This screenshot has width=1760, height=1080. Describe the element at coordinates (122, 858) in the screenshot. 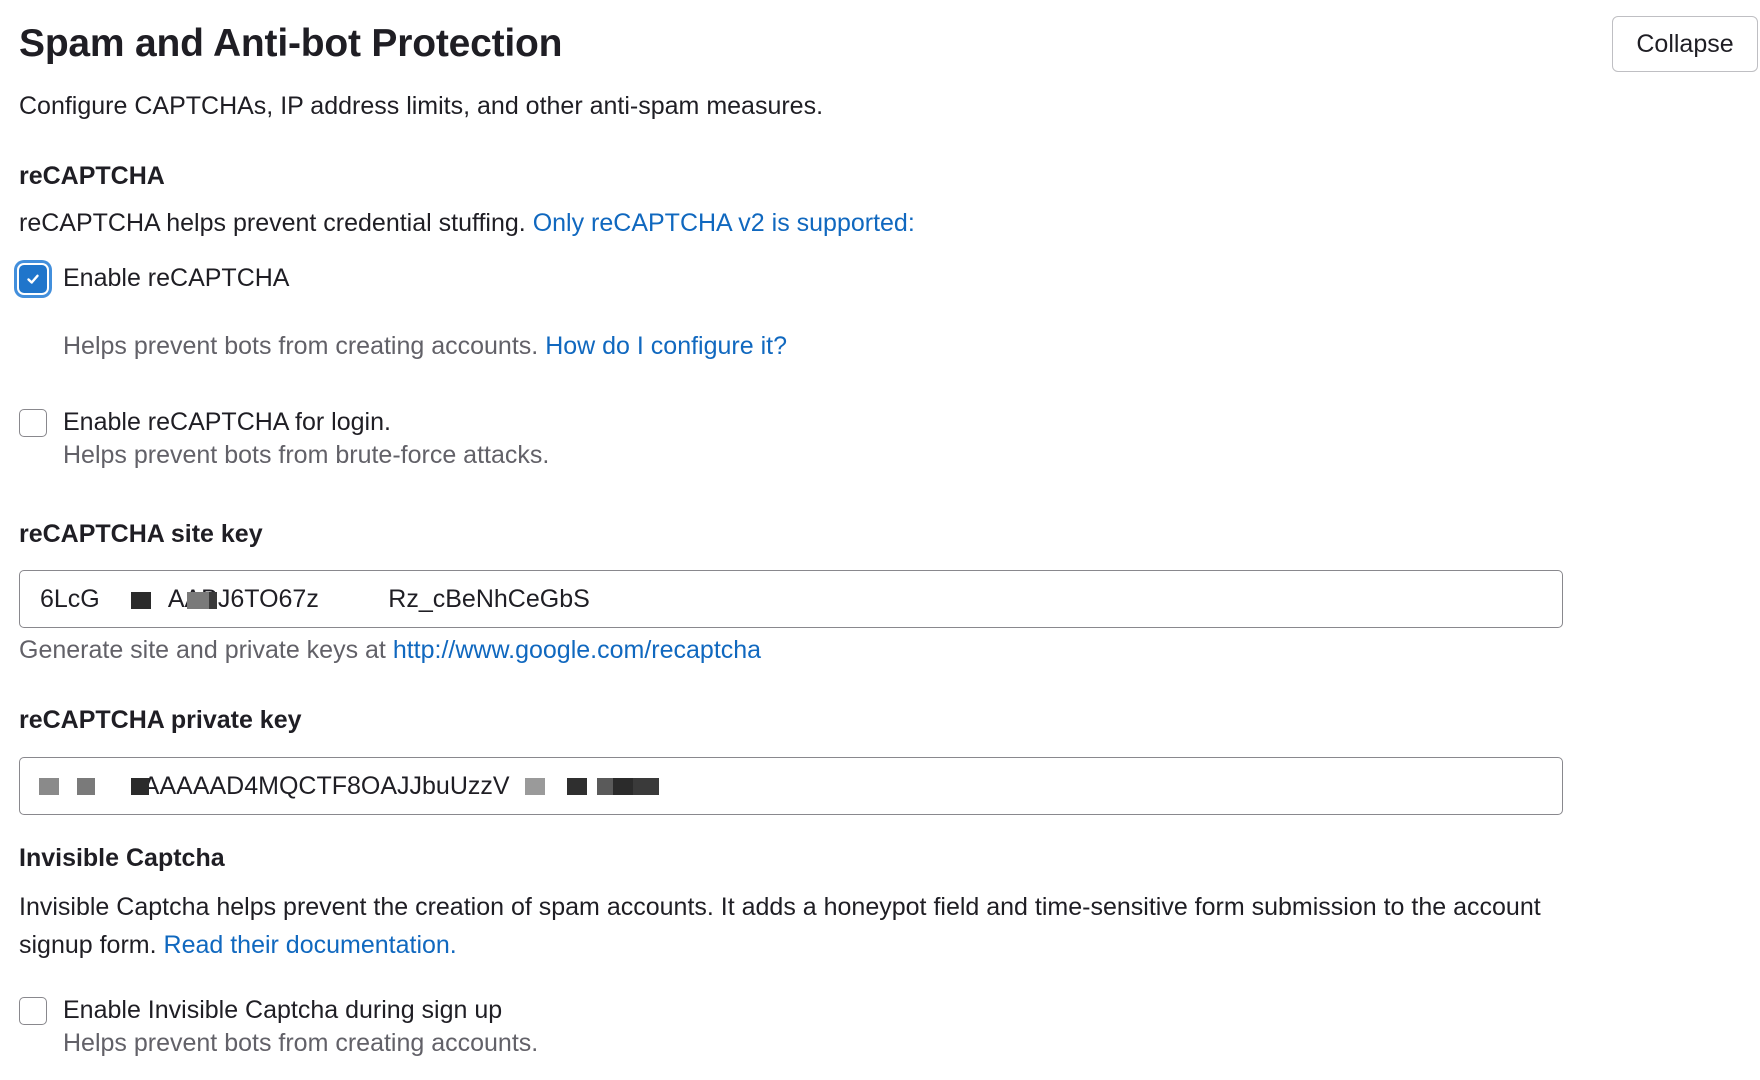

I see `invisible-captcha-heading: Invisible Captcha` at that location.